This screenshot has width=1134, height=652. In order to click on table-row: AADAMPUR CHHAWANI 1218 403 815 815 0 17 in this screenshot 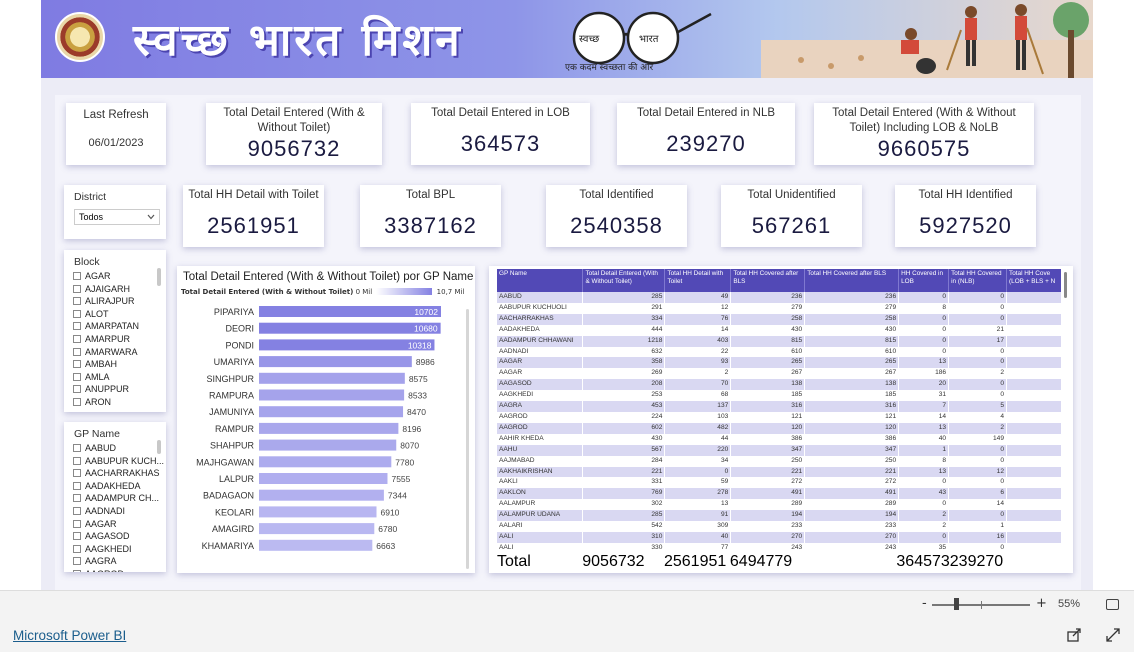, I will do `click(779, 341)`.